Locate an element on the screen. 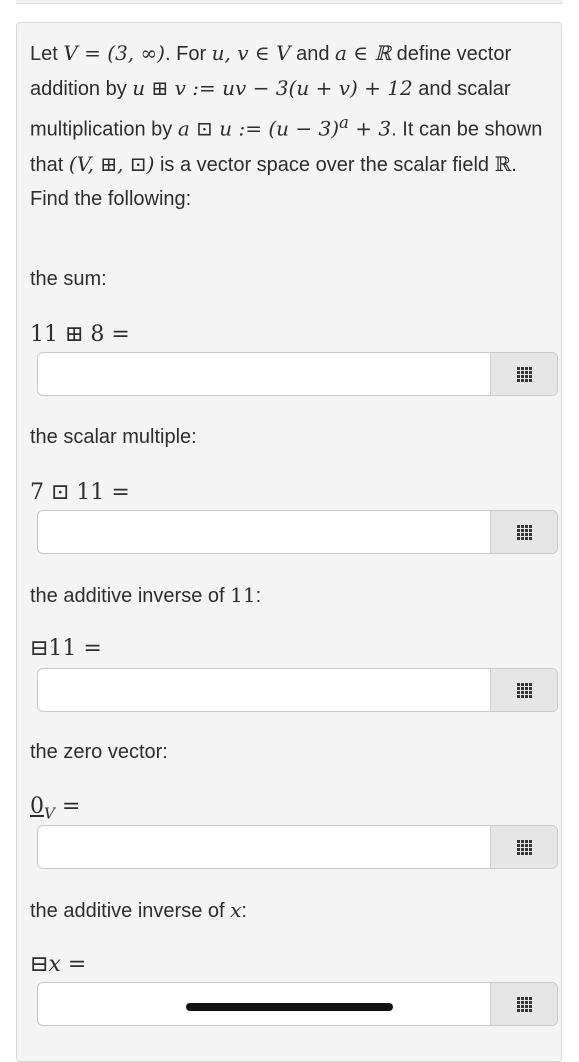  answer-input-scalar is located at coordinates (265, 532).